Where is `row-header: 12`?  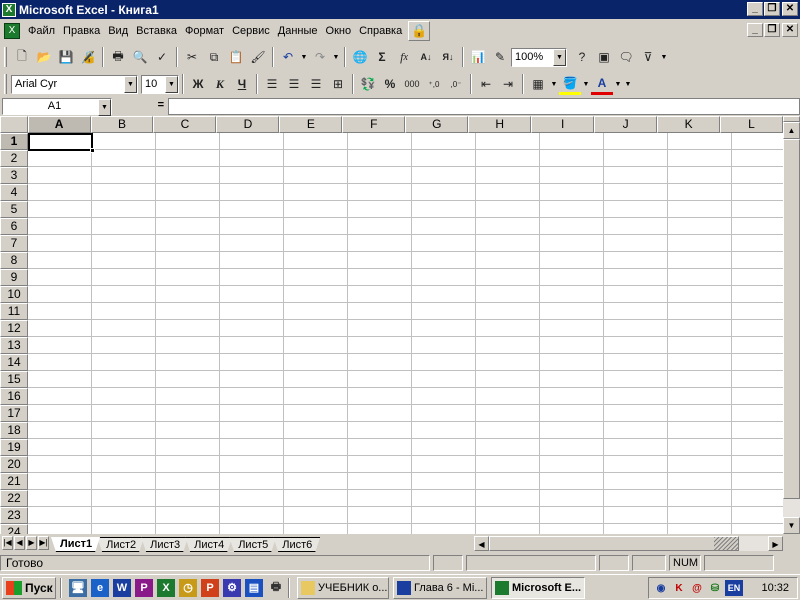
row-header: 12 is located at coordinates (14, 328).